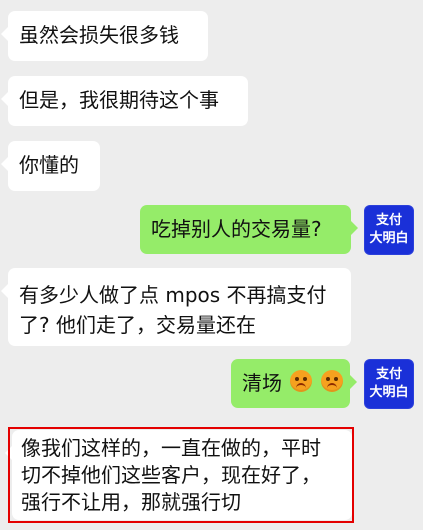 Image resolution: width=423 pixels, height=530 pixels. What do you see at coordinates (171, 475) in the screenshot?
I see `message-line: 切不掉他们这些客户，现在好了，` at bounding box center [171, 475].